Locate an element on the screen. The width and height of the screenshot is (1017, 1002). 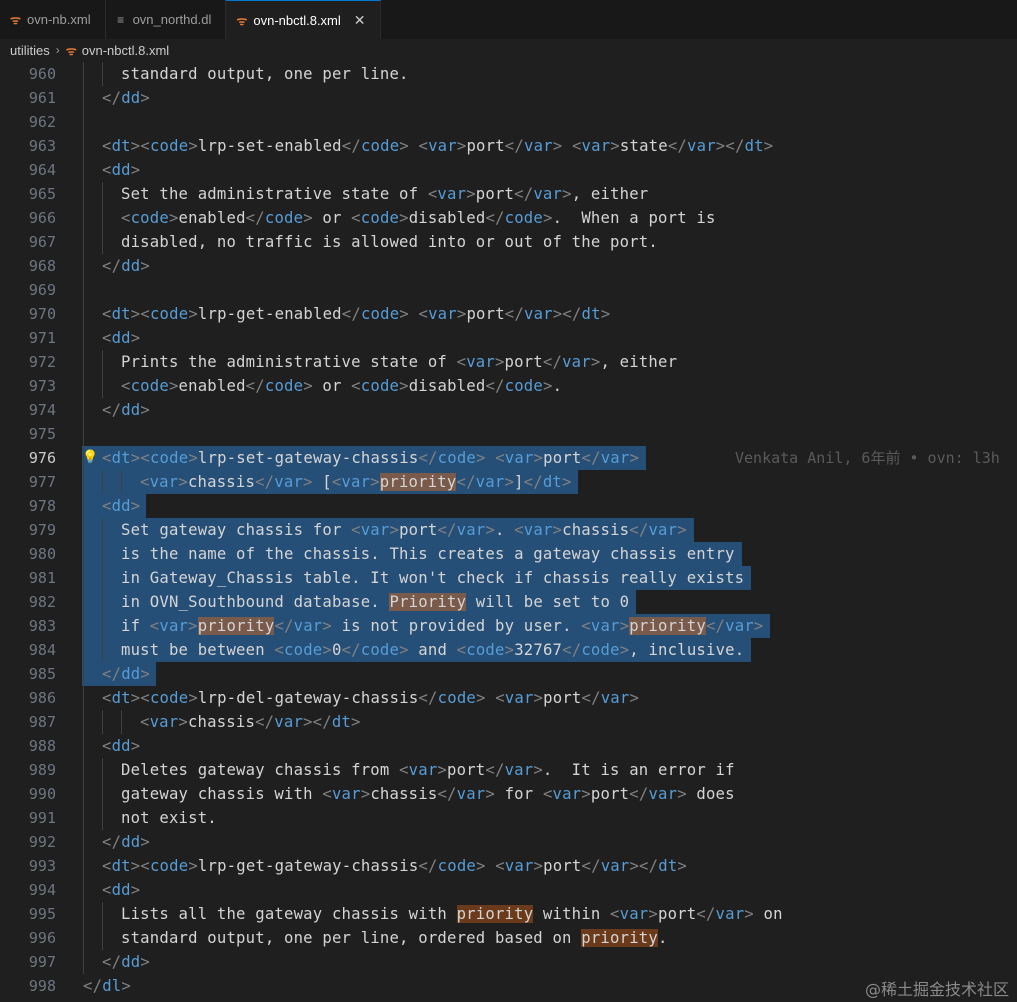
code-line: 994 <dd> is located at coordinates (508, 890).